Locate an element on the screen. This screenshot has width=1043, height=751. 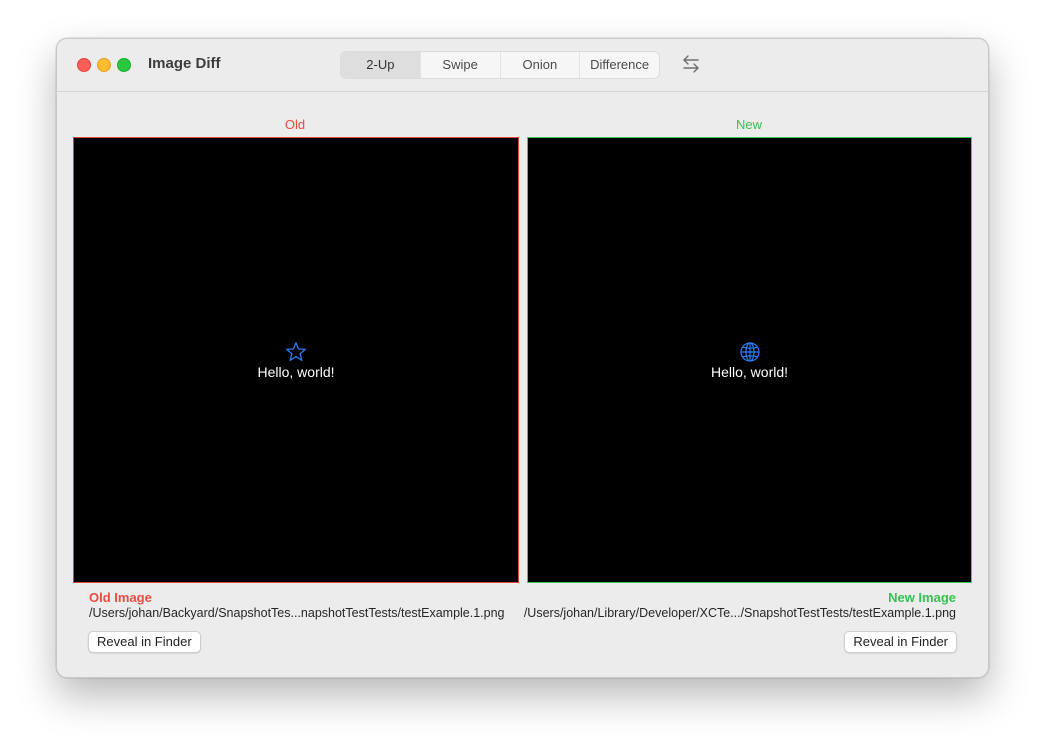
mode-onion-segment: Onion is located at coordinates (541, 65).